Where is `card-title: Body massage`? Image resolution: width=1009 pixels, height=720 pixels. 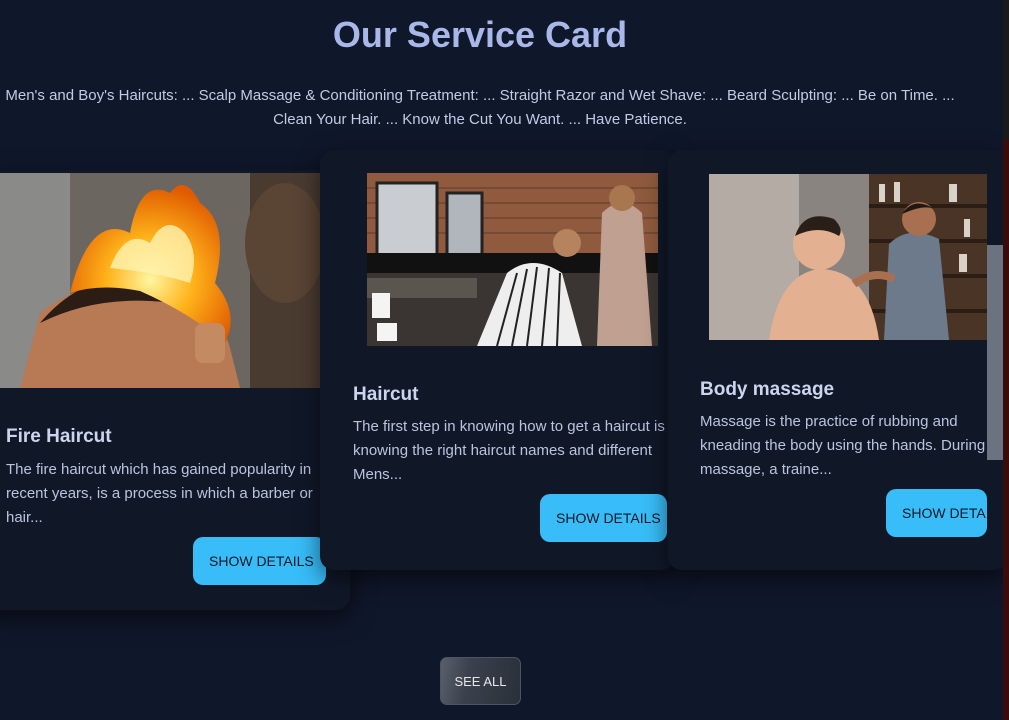
card-title: Body massage is located at coordinates (767, 389).